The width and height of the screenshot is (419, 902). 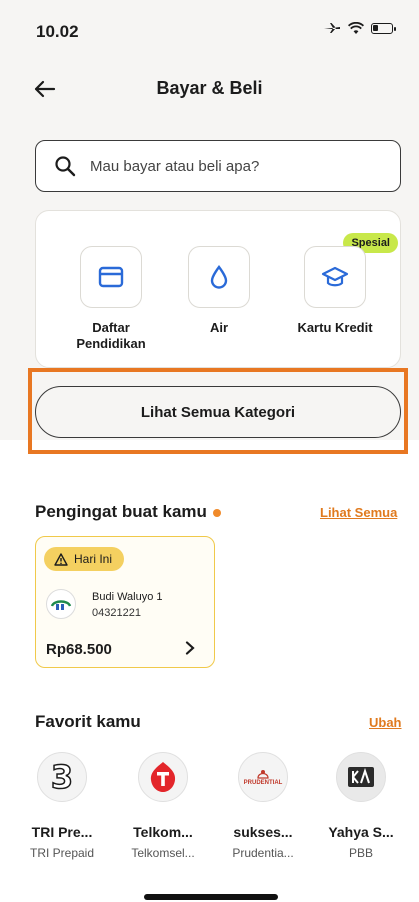 I want to click on category-air: Air, so click(x=219, y=291).